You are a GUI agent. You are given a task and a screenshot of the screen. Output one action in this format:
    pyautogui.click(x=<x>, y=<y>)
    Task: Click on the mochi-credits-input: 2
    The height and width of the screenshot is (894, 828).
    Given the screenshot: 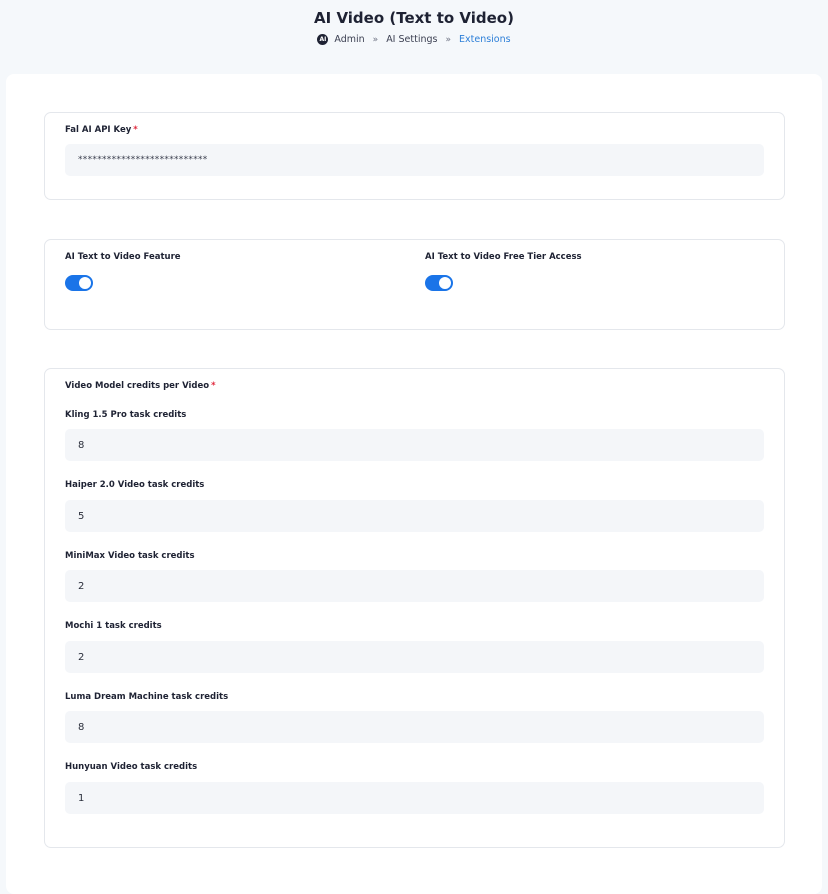 What is the action you would take?
    pyautogui.click(x=414, y=657)
    